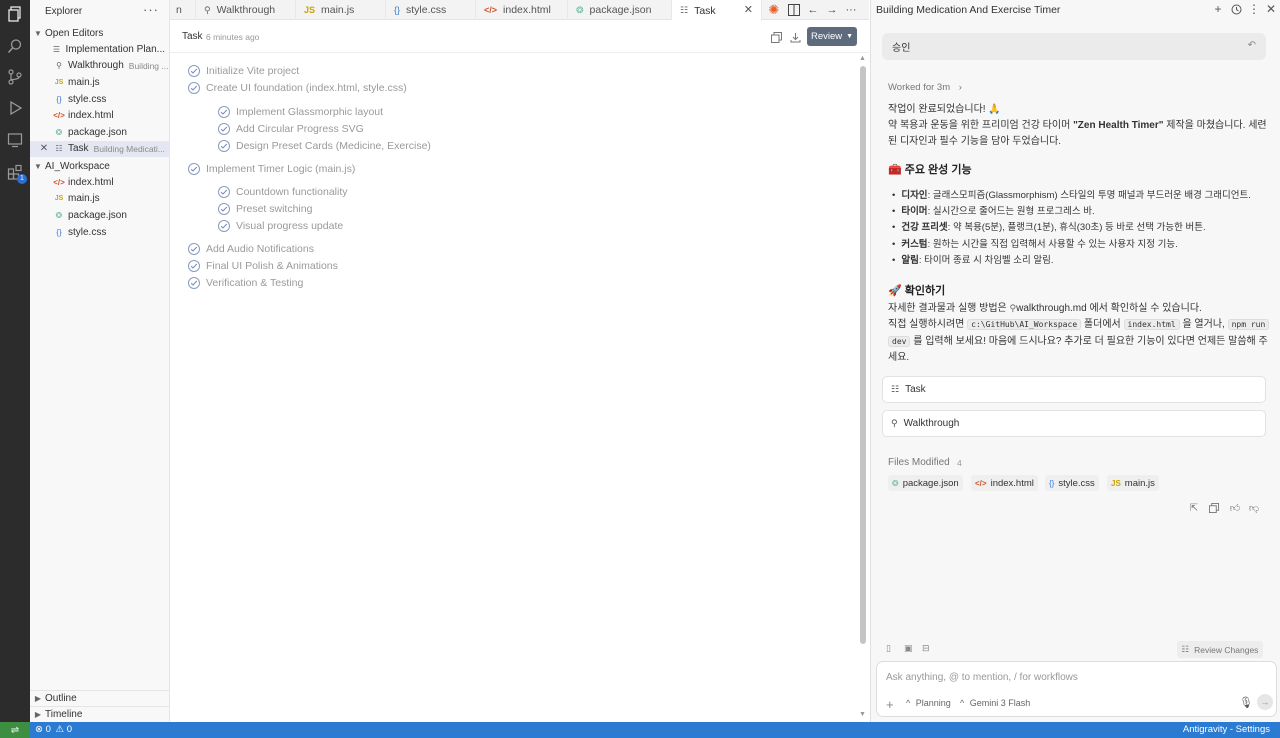 The image size is (1280, 738). Describe the element at coordinates (100, 166) in the screenshot. I see `workspace-section: ▼ AI_Workspace` at that location.